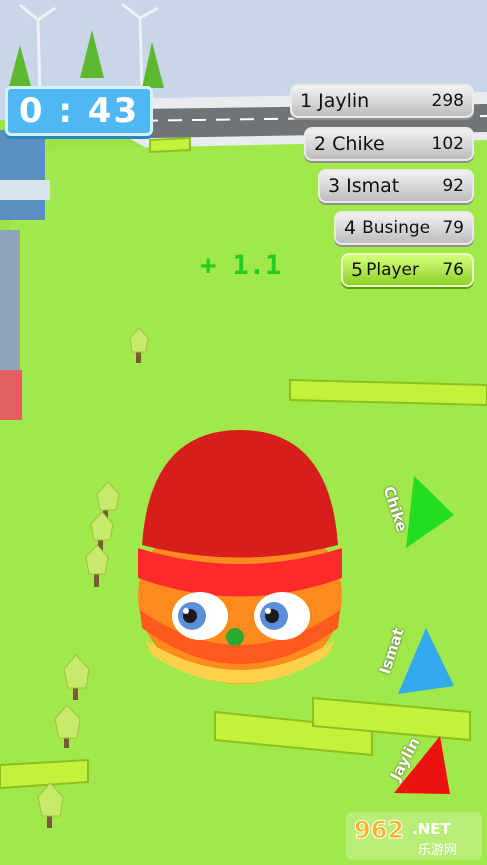  I want to click on svg-text: 乐游网, so click(437, 850).